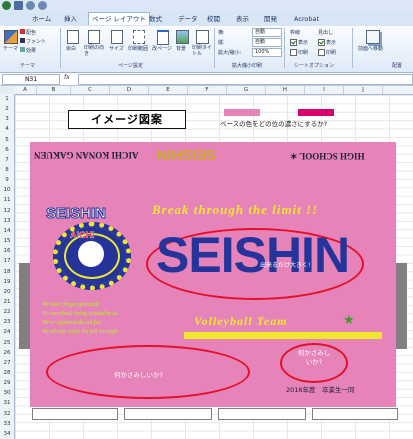  What do you see at coordinates (7, 190) in the screenshot?
I see `row-header: 10` at bounding box center [7, 190].